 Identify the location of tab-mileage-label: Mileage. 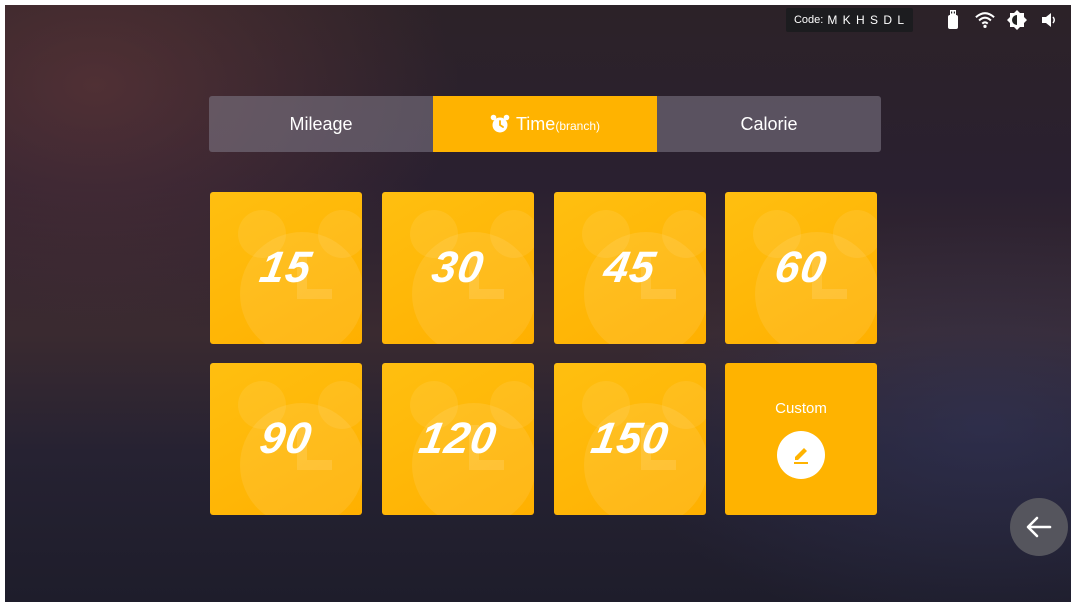
(321, 123).